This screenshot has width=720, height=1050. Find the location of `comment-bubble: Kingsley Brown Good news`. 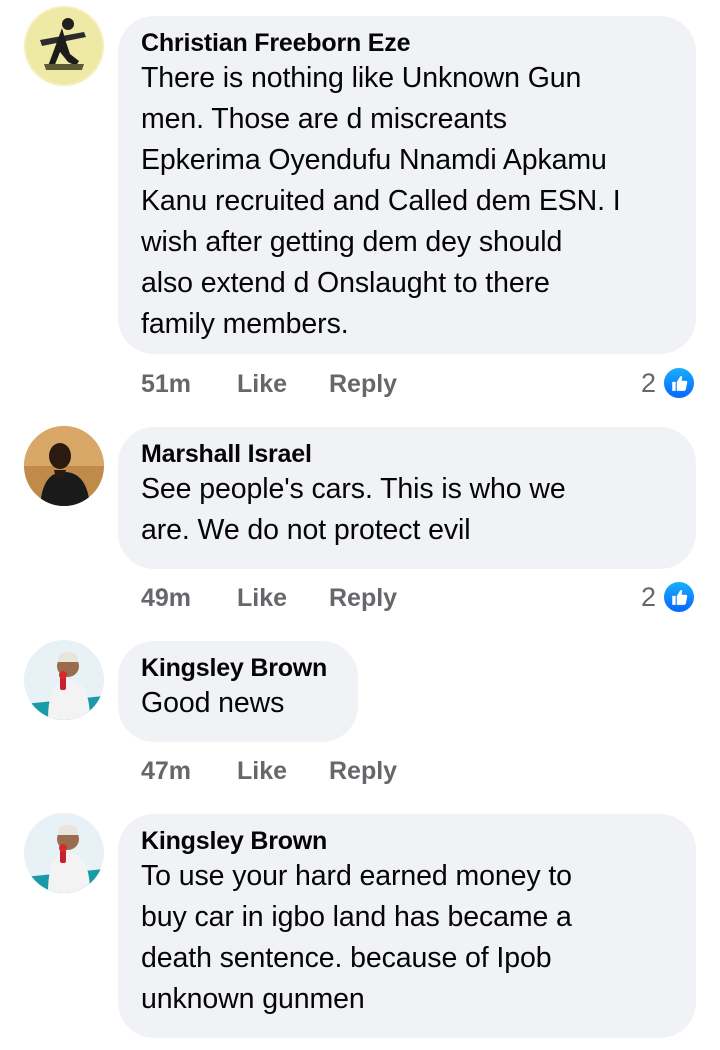

comment-bubble: Kingsley Brown Good news is located at coordinates (238, 691).